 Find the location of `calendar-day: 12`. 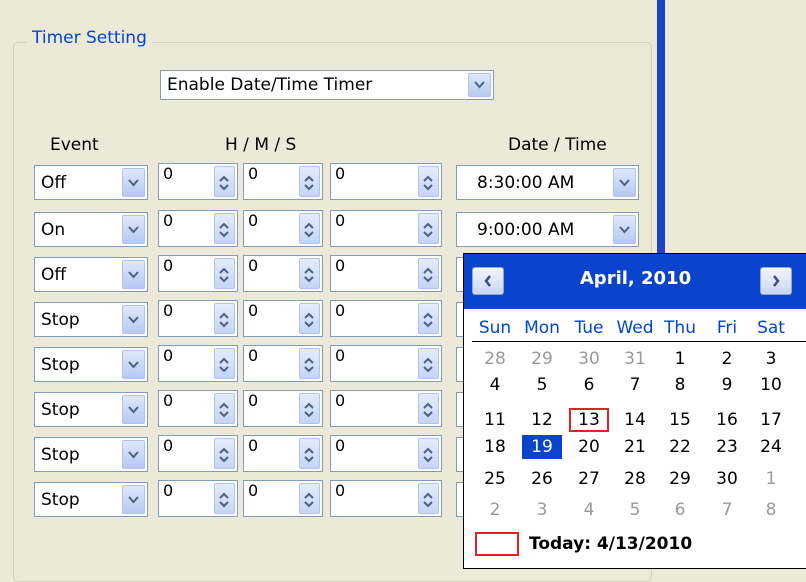

calendar-day: 12 is located at coordinates (542, 420).